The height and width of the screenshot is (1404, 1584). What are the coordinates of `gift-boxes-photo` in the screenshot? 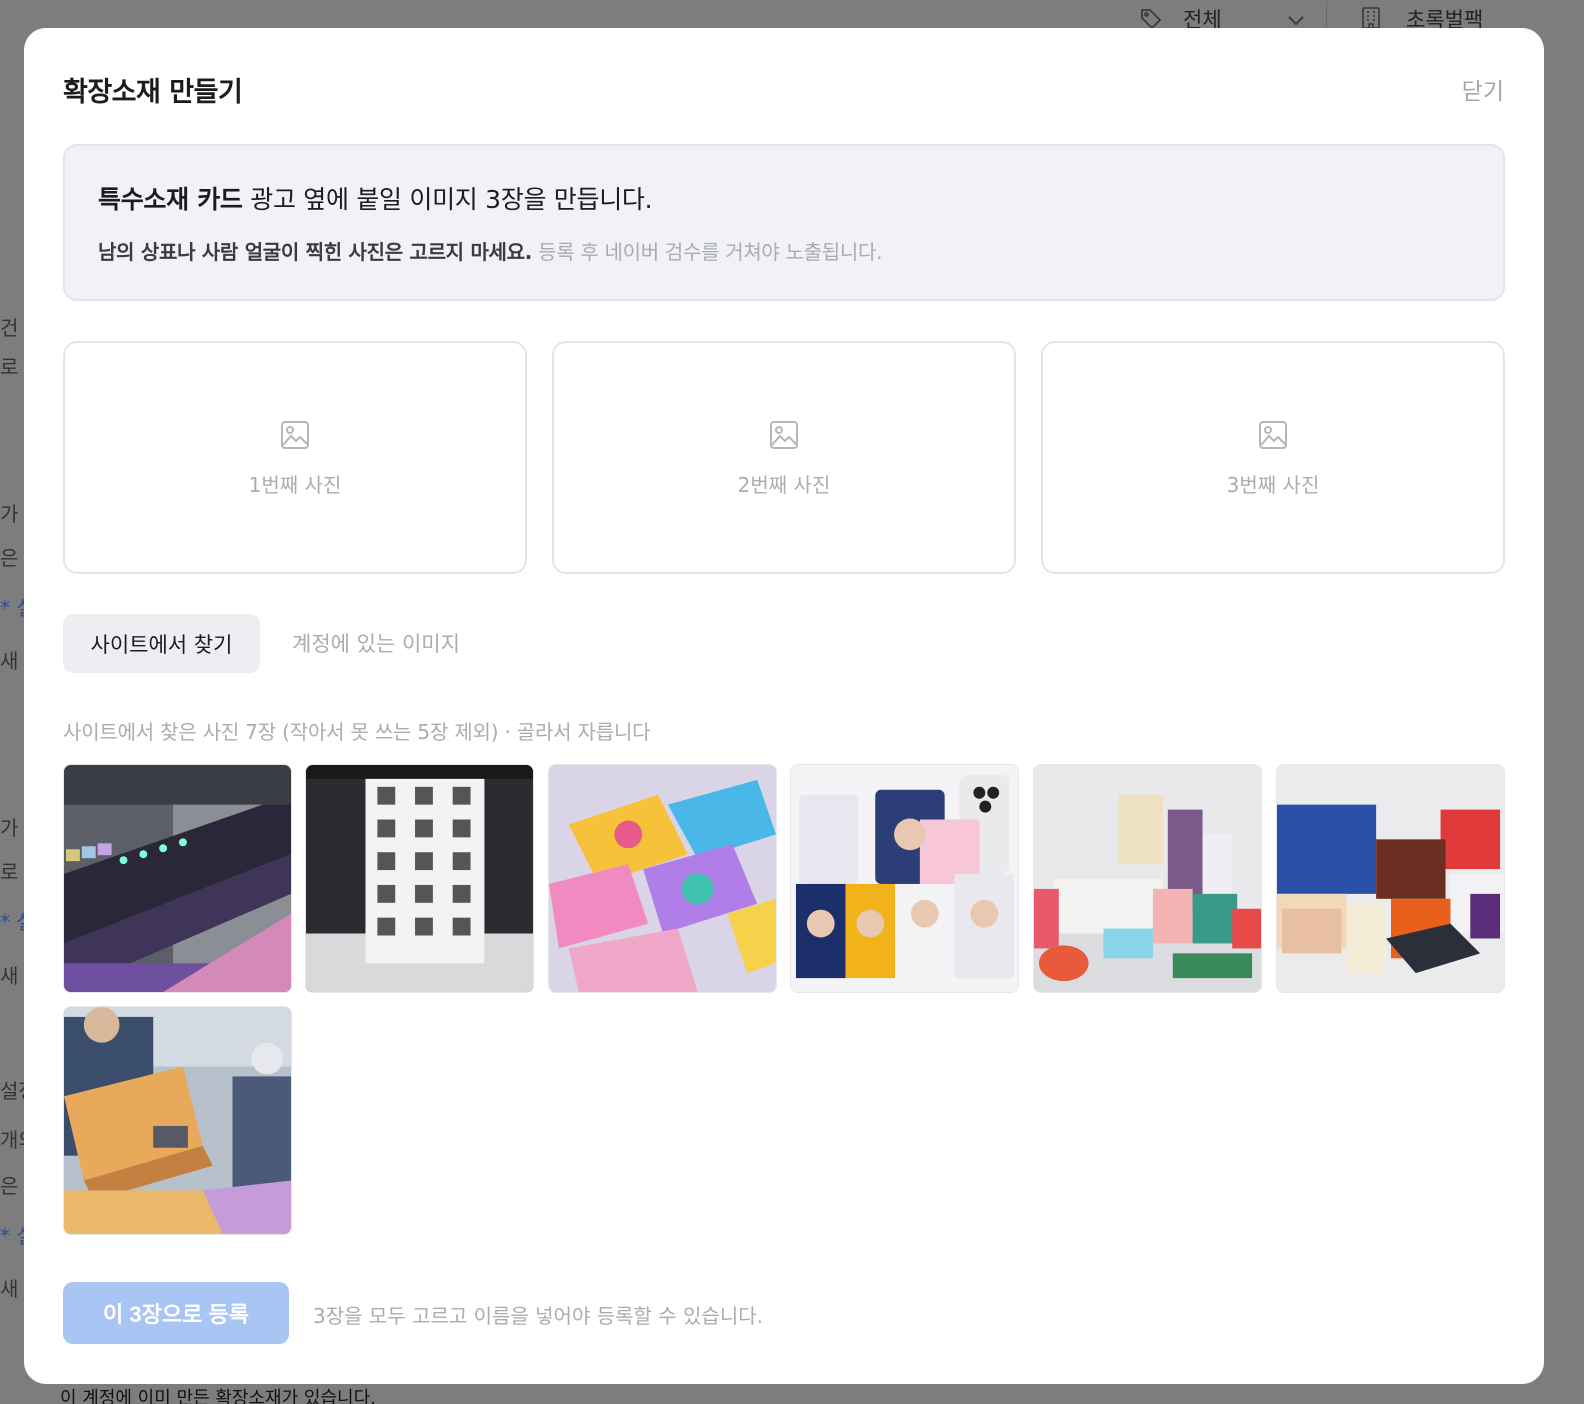 It's located at (1390, 878).